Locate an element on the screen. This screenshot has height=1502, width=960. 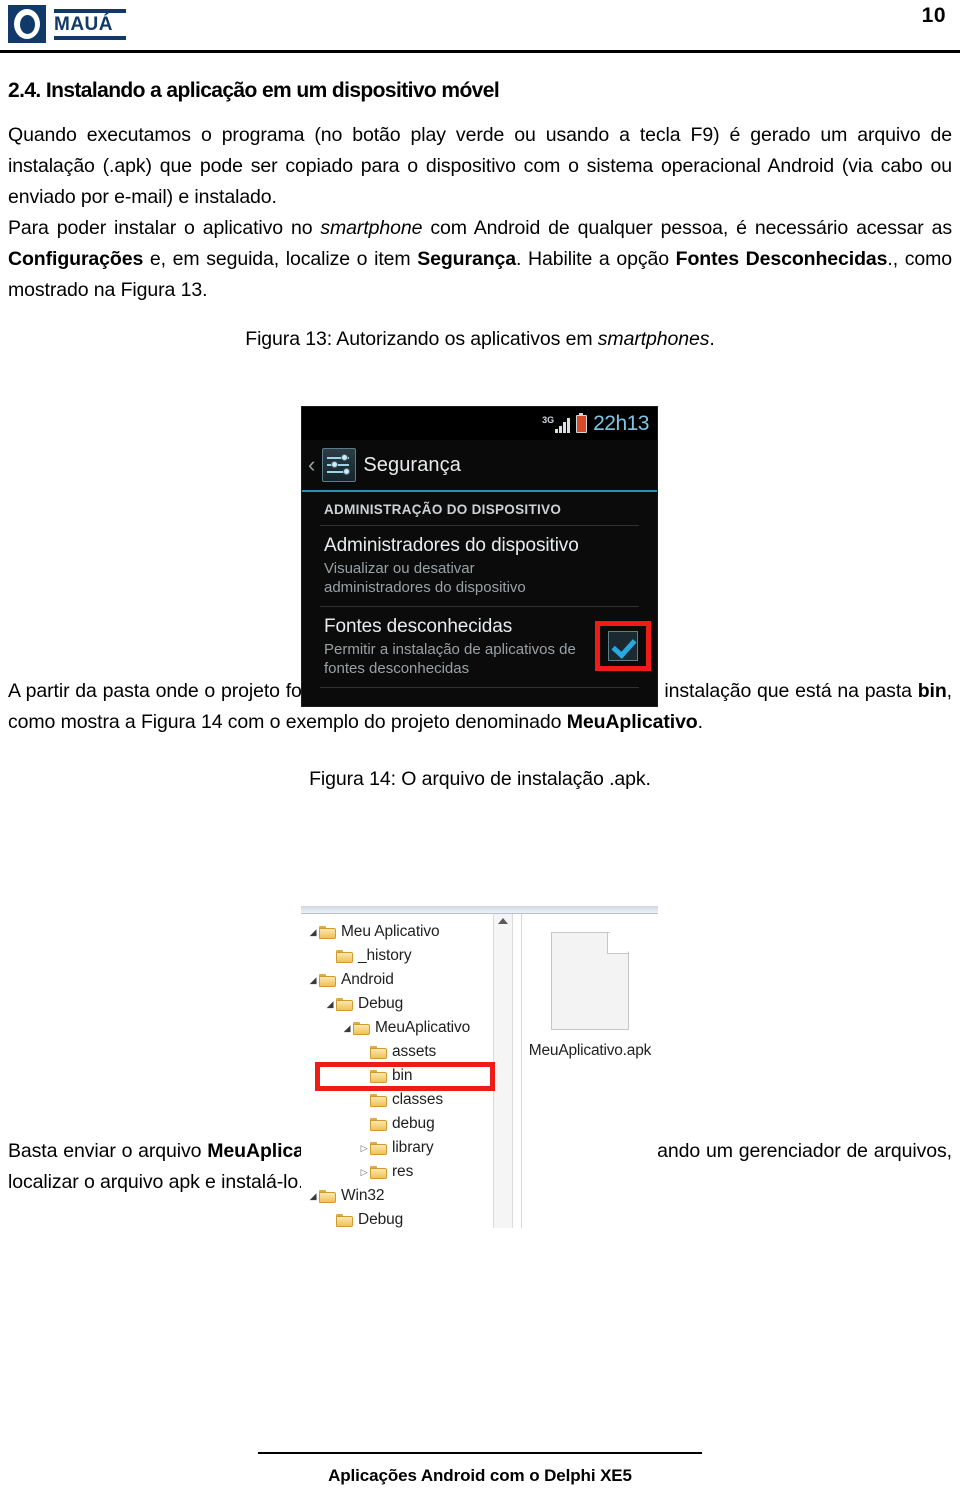
tree-row-res: ▷ res is located at coordinates (398, 1172).